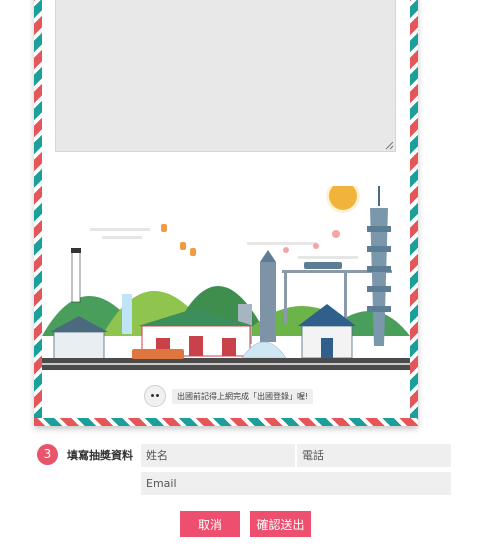 This screenshot has width=491, height=551. What do you see at coordinates (210, 524) in the screenshot?
I see `cancel-button: 取消` at bounding box center [210, 524].